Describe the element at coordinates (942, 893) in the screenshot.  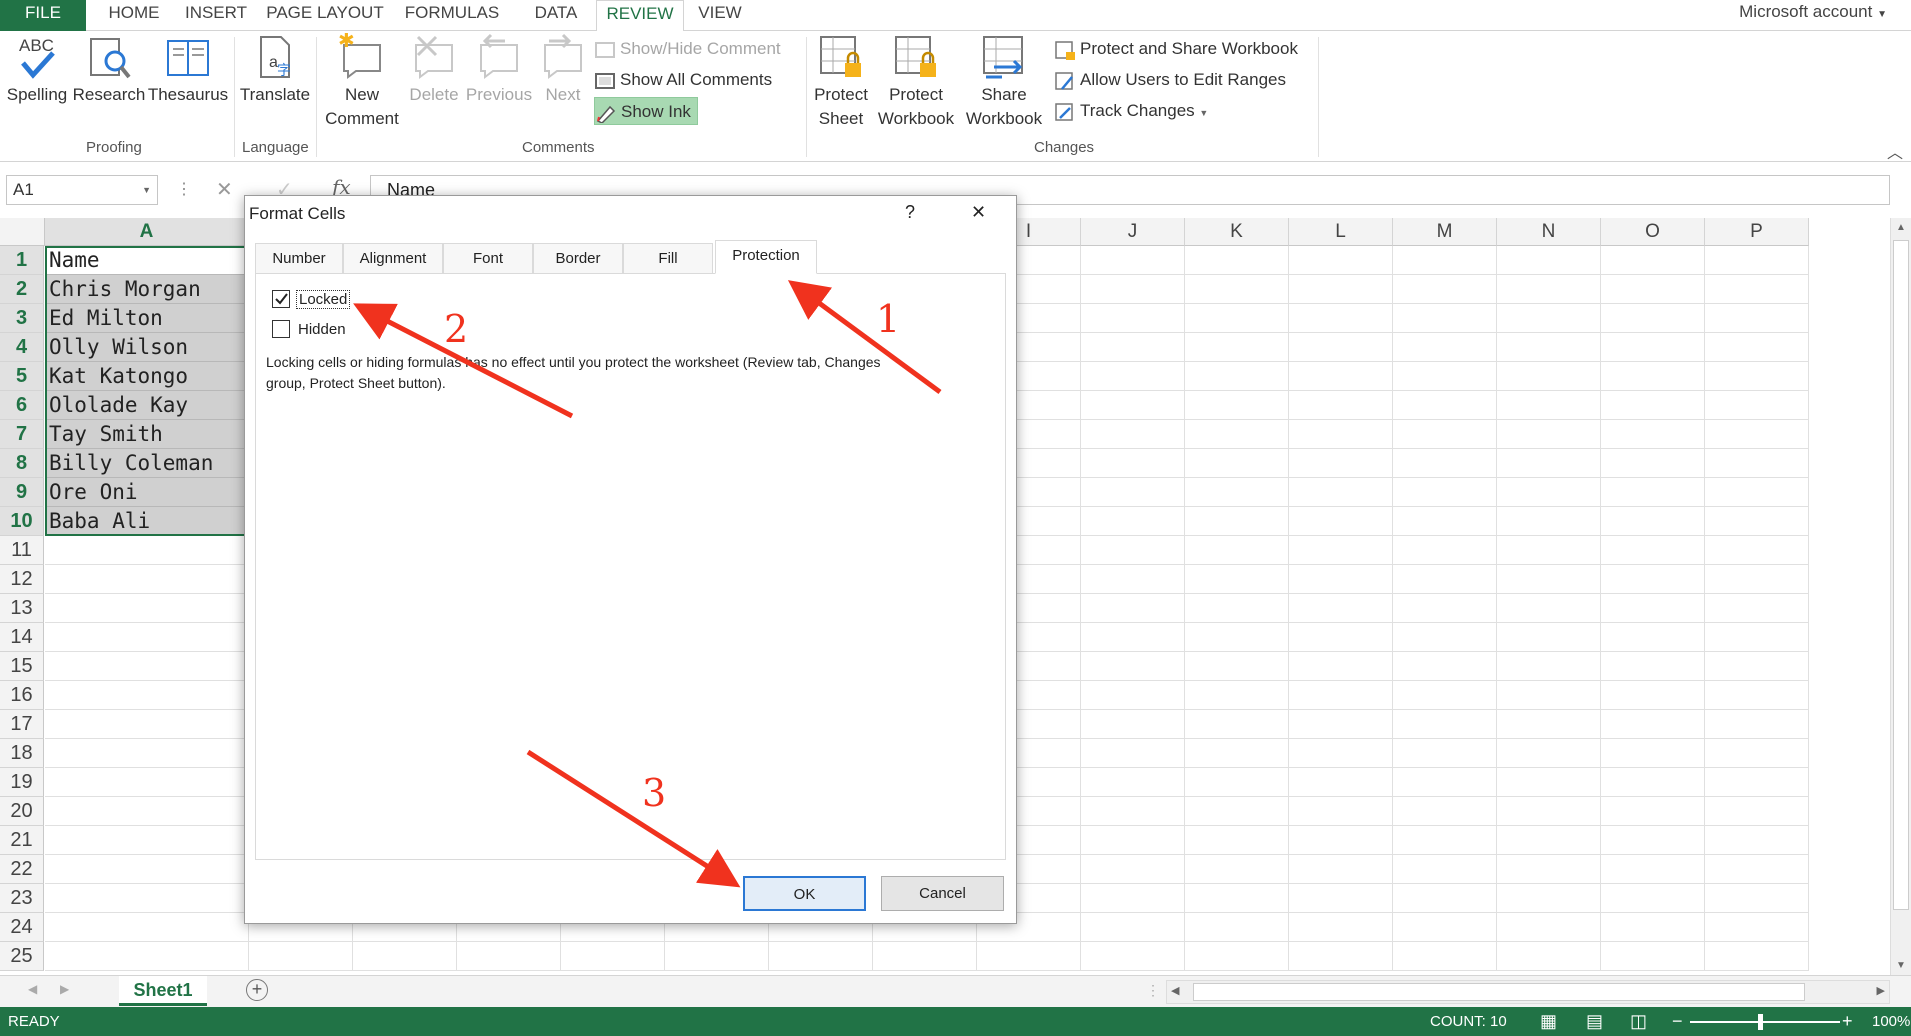
I see `cancel-button: Cancel` at that location.